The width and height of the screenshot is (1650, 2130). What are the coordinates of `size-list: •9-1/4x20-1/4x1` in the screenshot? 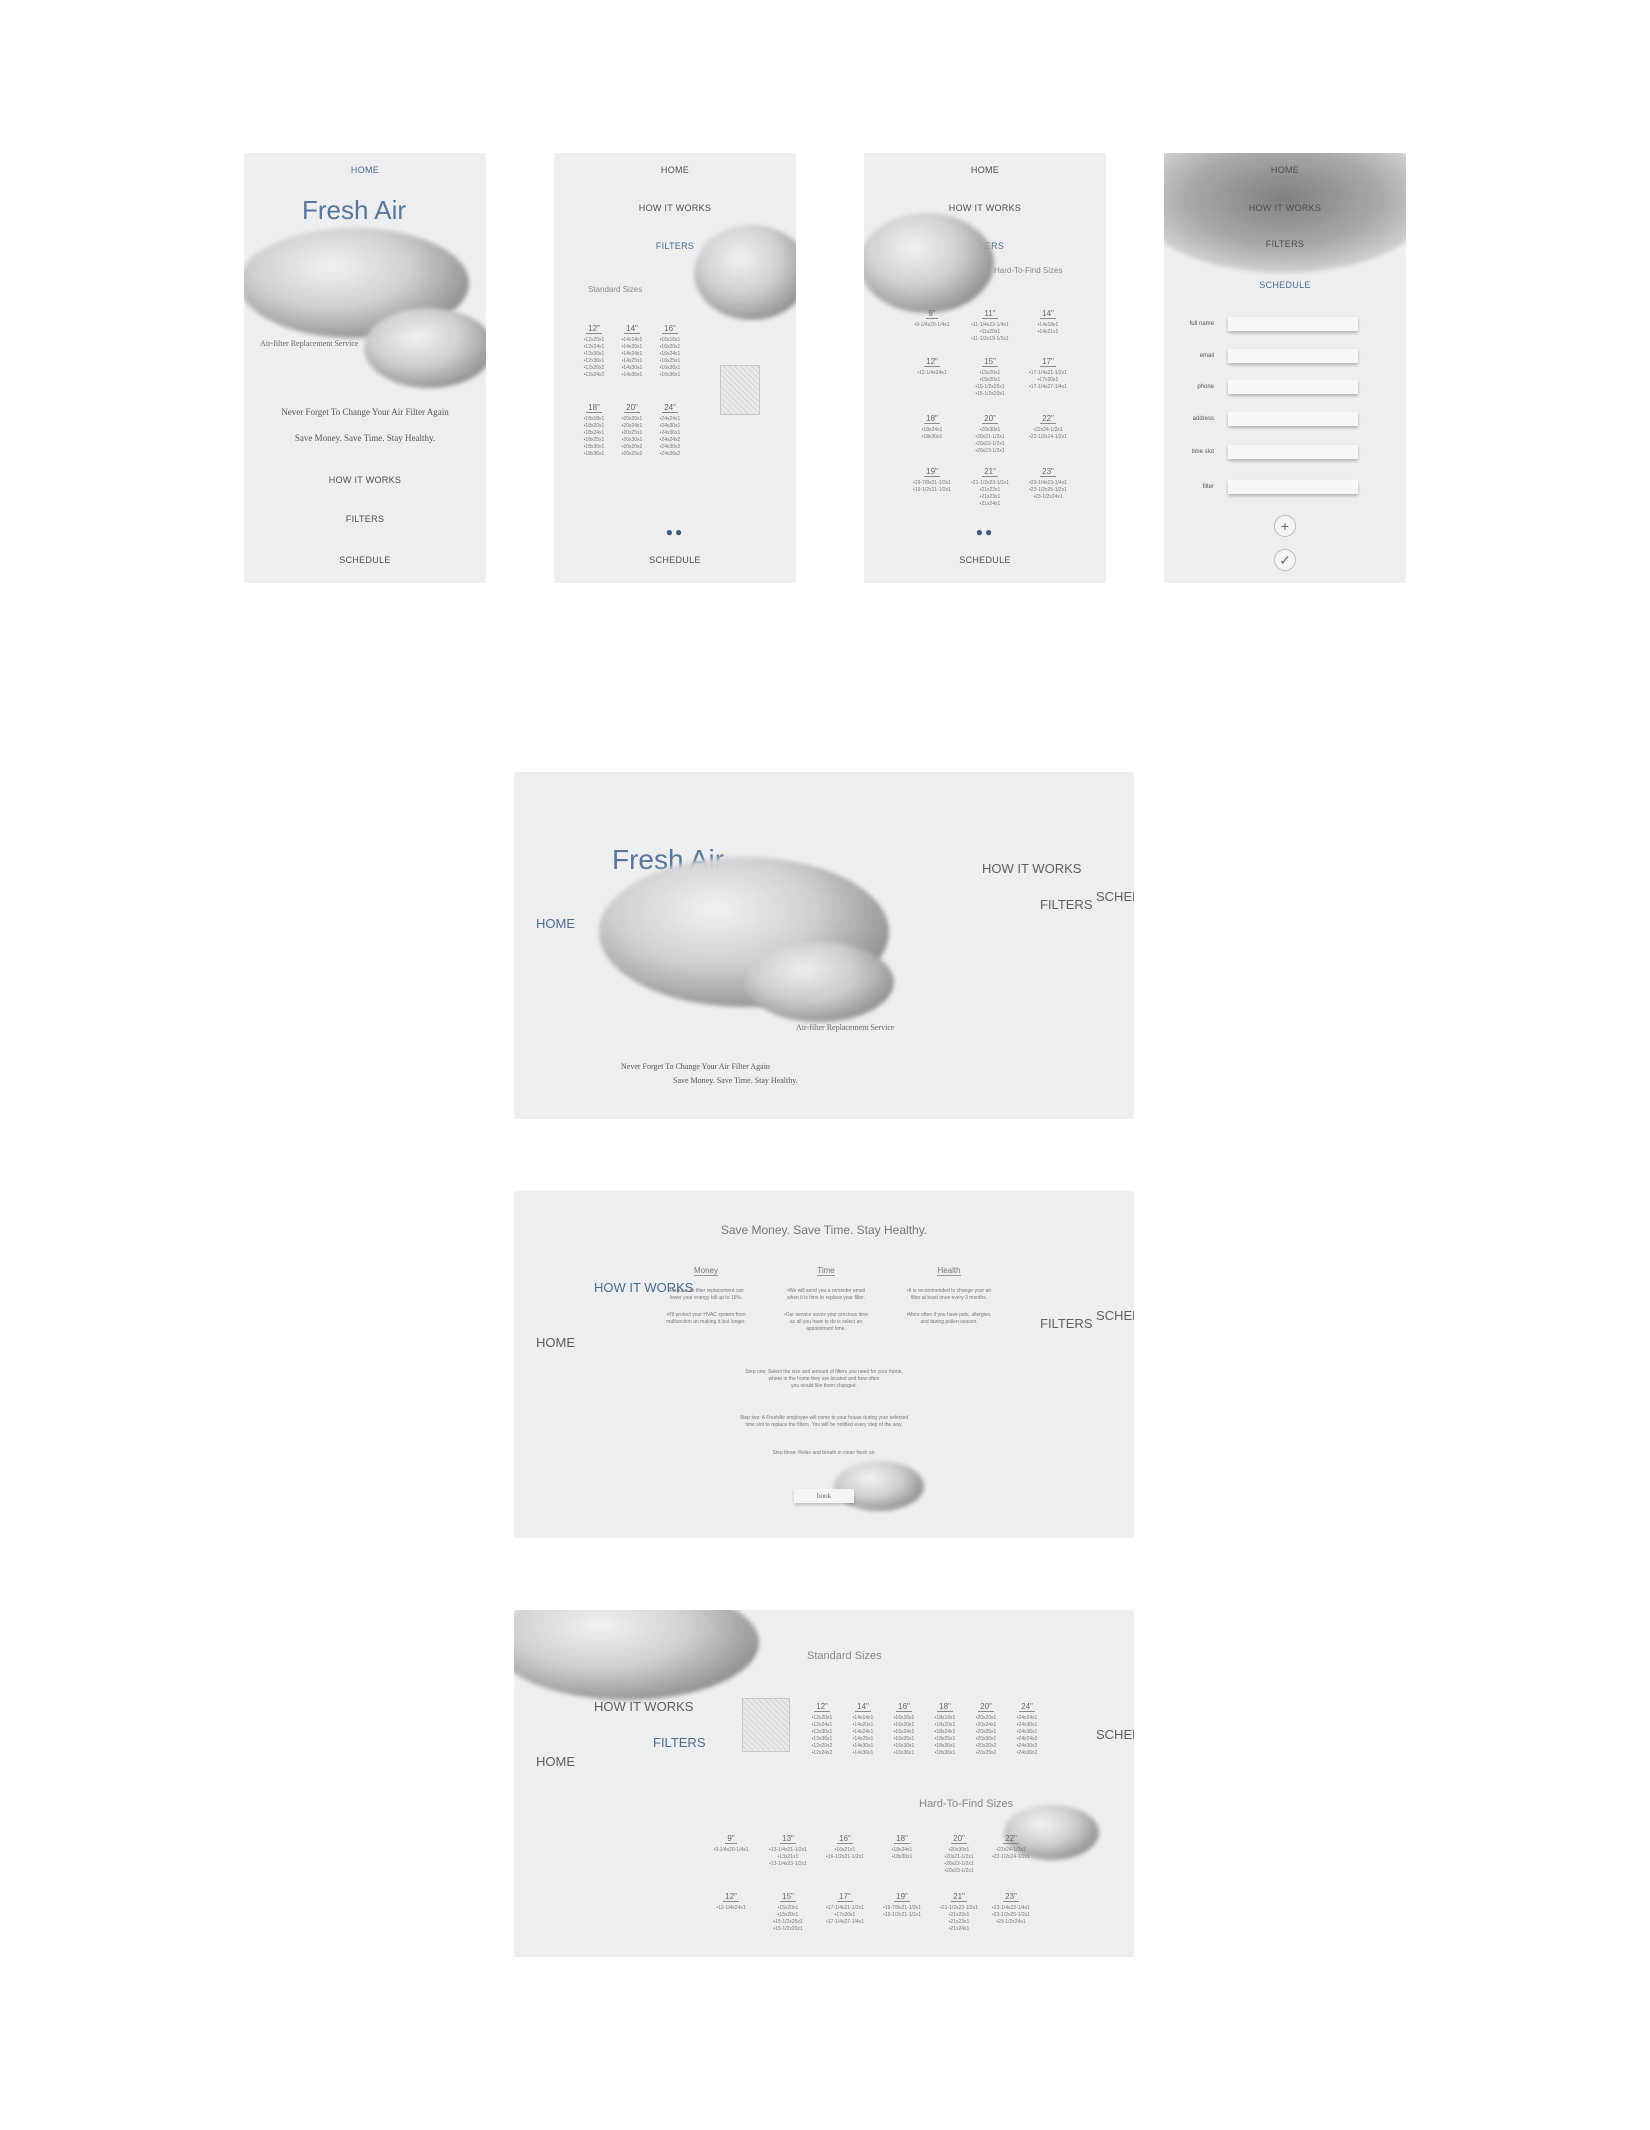 It's located at (932, 325).